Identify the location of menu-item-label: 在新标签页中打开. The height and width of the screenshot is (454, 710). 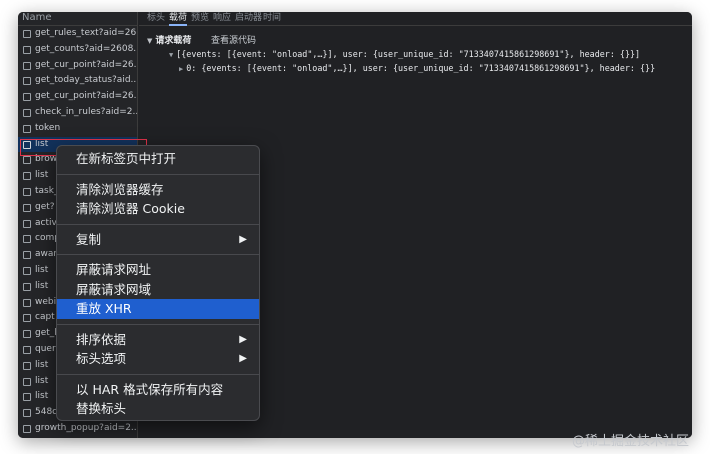
(126, 158).